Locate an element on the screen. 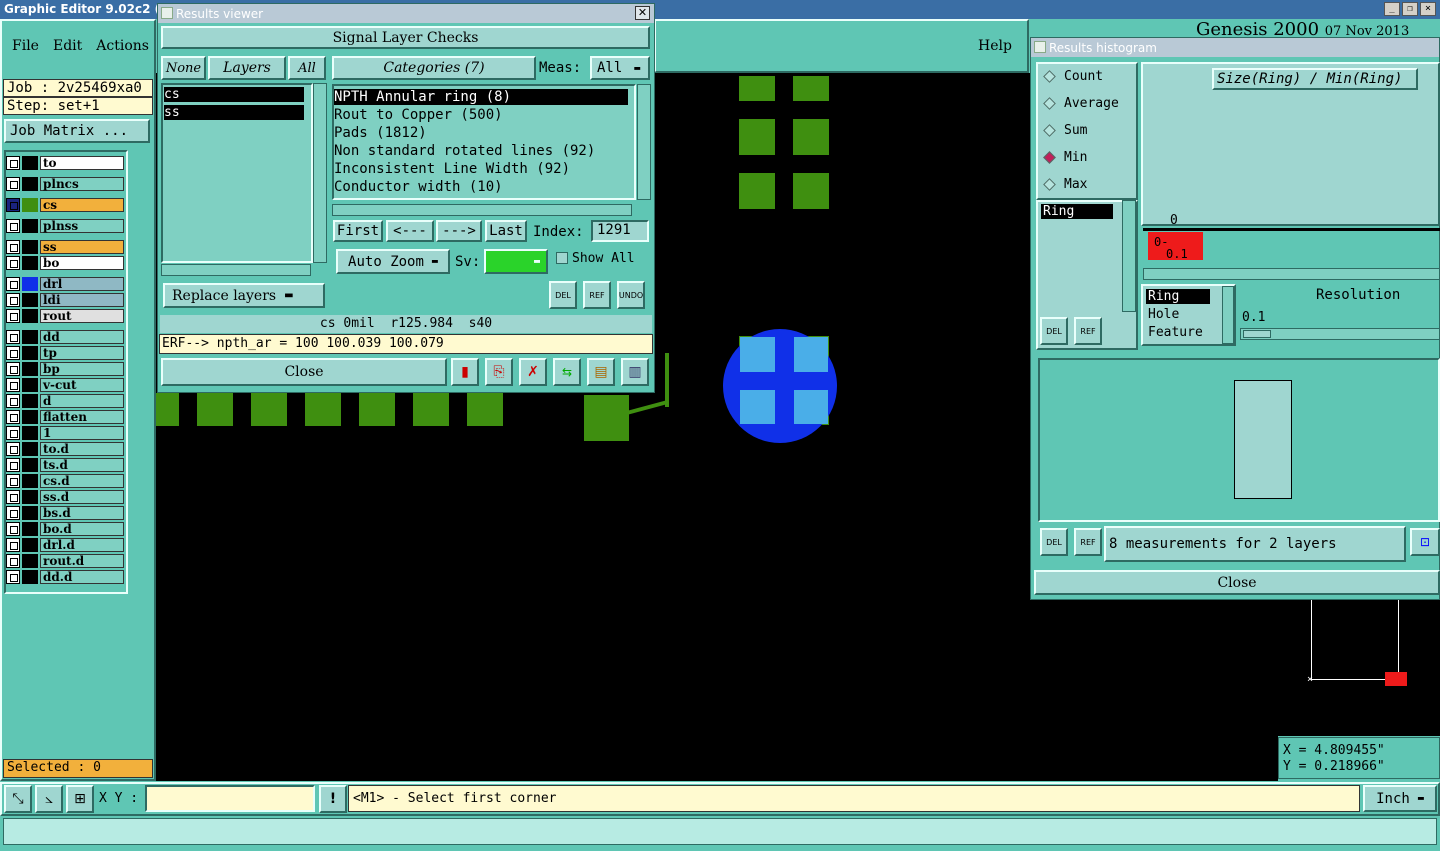 The height and width of the screenshot is (851, 1440). layer-result-item: cs is located at coordinates (234, 94).